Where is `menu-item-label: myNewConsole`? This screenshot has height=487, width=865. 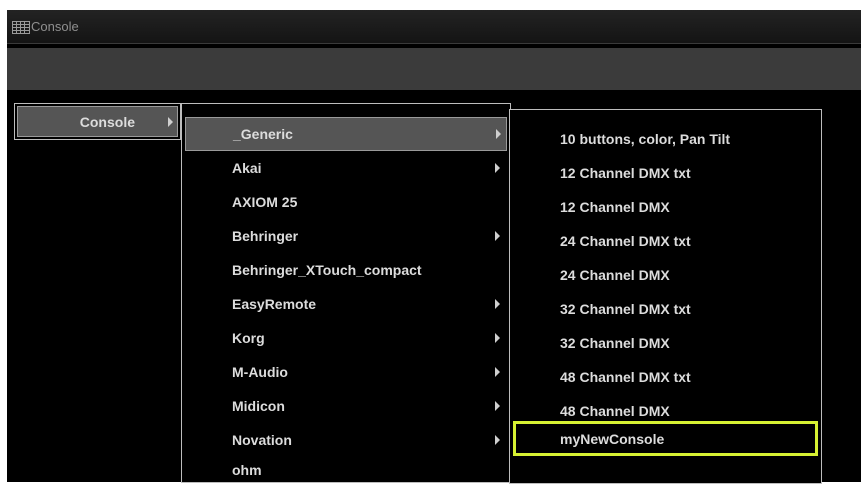
menu-item-label: myNewConsole is located at coordinates (612, 438).